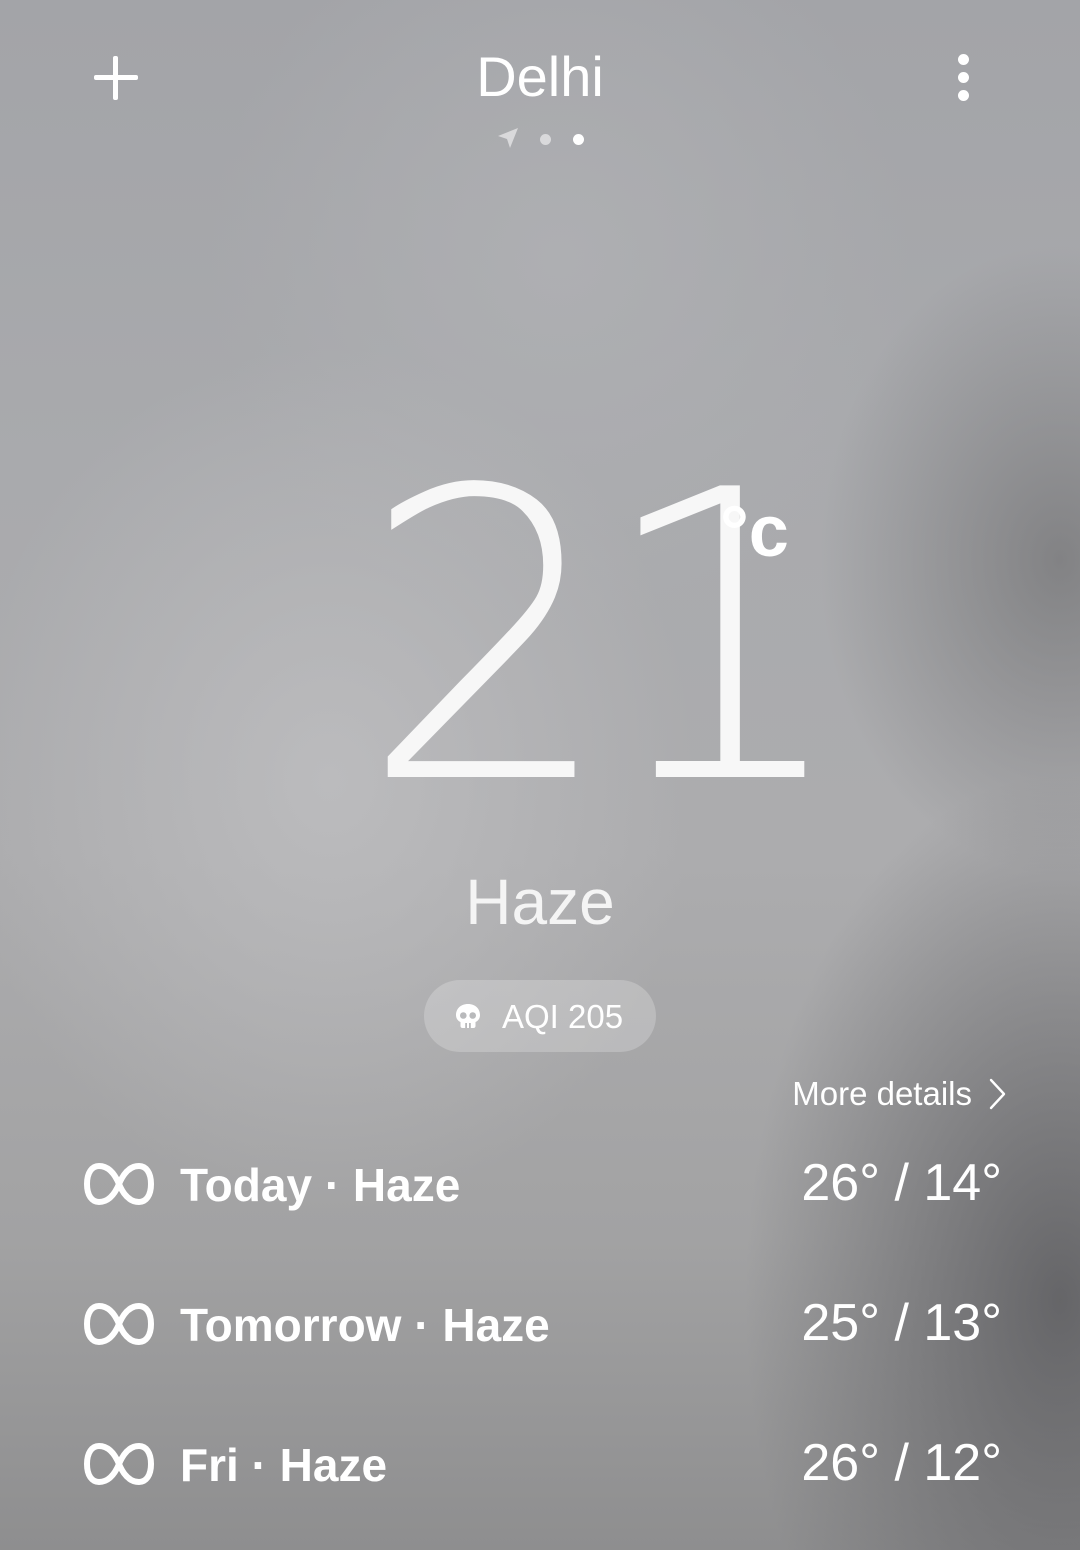 This screenshot has width=1080, height=1550. I want to click on page-dot-active, so click(578, 139).